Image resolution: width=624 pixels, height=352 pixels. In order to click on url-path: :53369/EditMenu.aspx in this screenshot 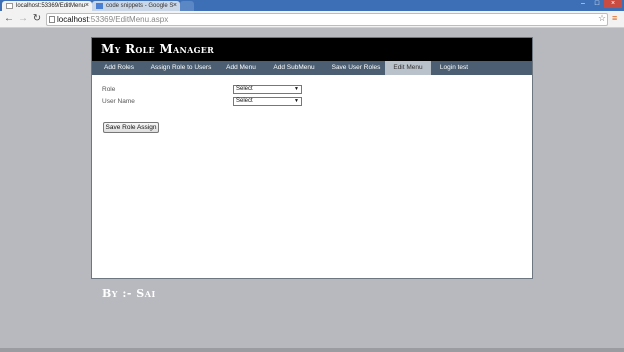, I will do `click(128, 19)`.